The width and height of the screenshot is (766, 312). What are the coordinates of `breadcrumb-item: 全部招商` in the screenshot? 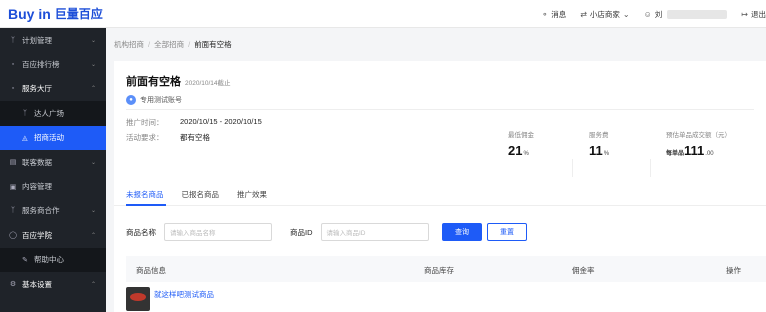 It's located at (169, 44).